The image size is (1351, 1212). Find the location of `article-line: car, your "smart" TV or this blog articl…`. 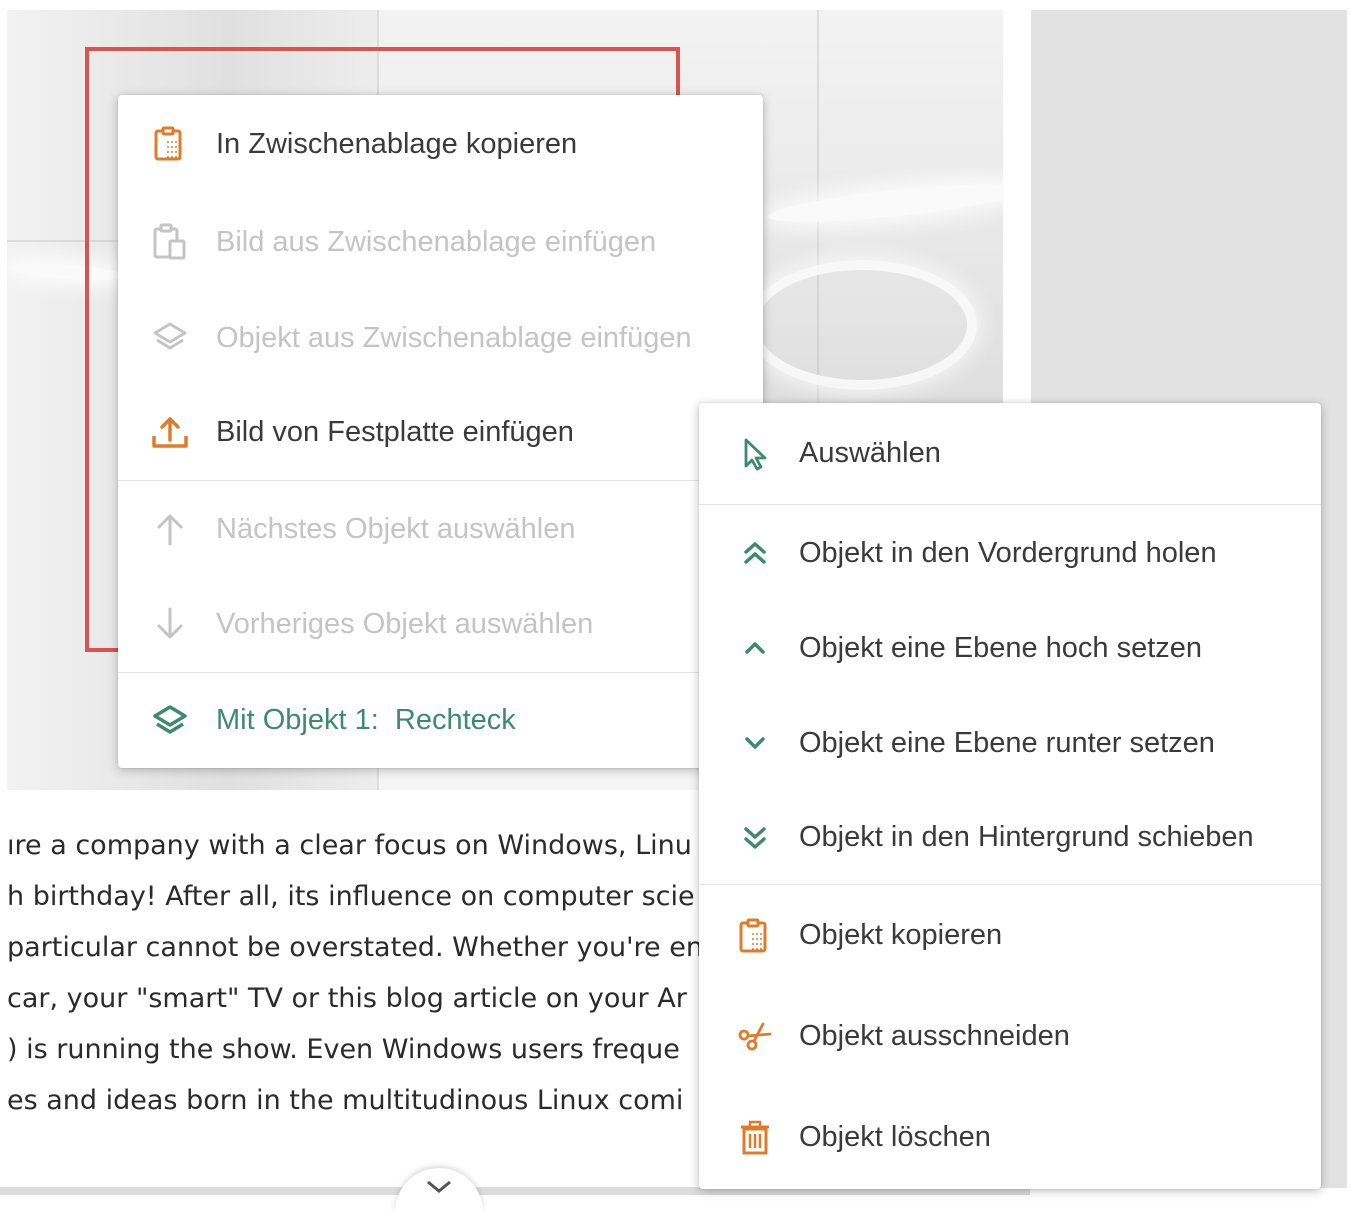

article-line: car, your "smart" TV or this blog articl… is located at coordinates (347, 998).